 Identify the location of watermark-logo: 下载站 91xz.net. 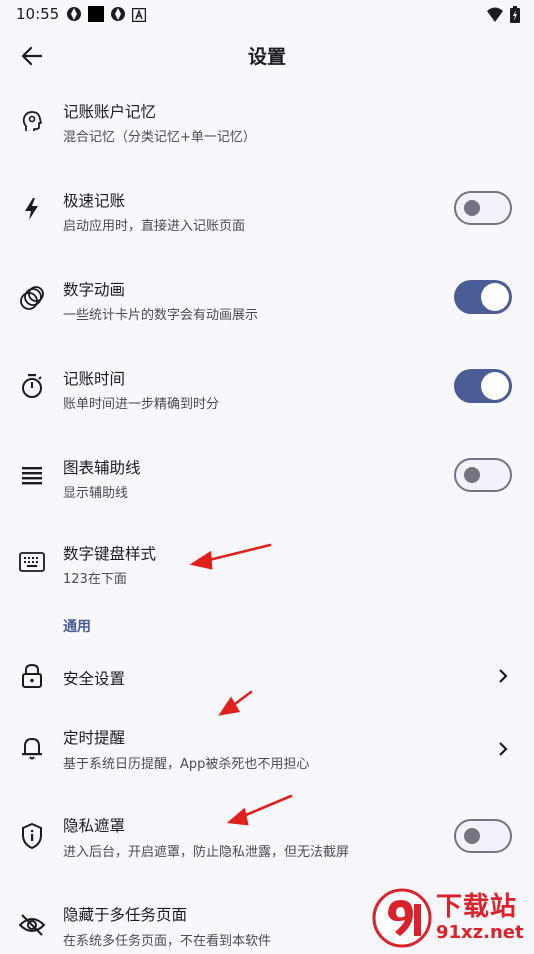
(451, 917).